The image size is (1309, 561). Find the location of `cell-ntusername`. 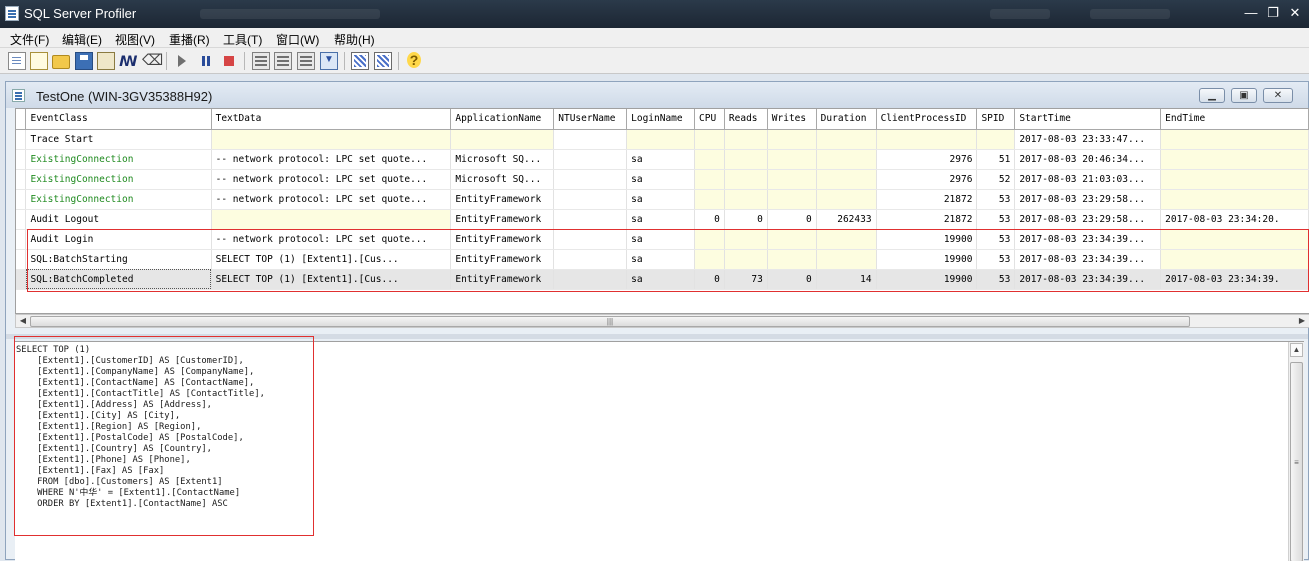

cell-ntusername is located at coordinates (590, 279).